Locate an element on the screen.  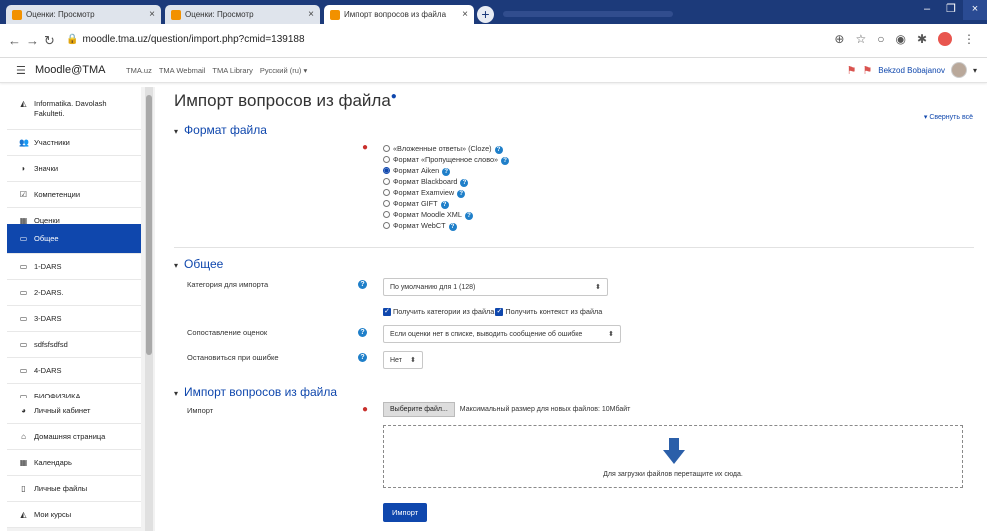
new-tab-button: + is located at coordinates (485, 14).